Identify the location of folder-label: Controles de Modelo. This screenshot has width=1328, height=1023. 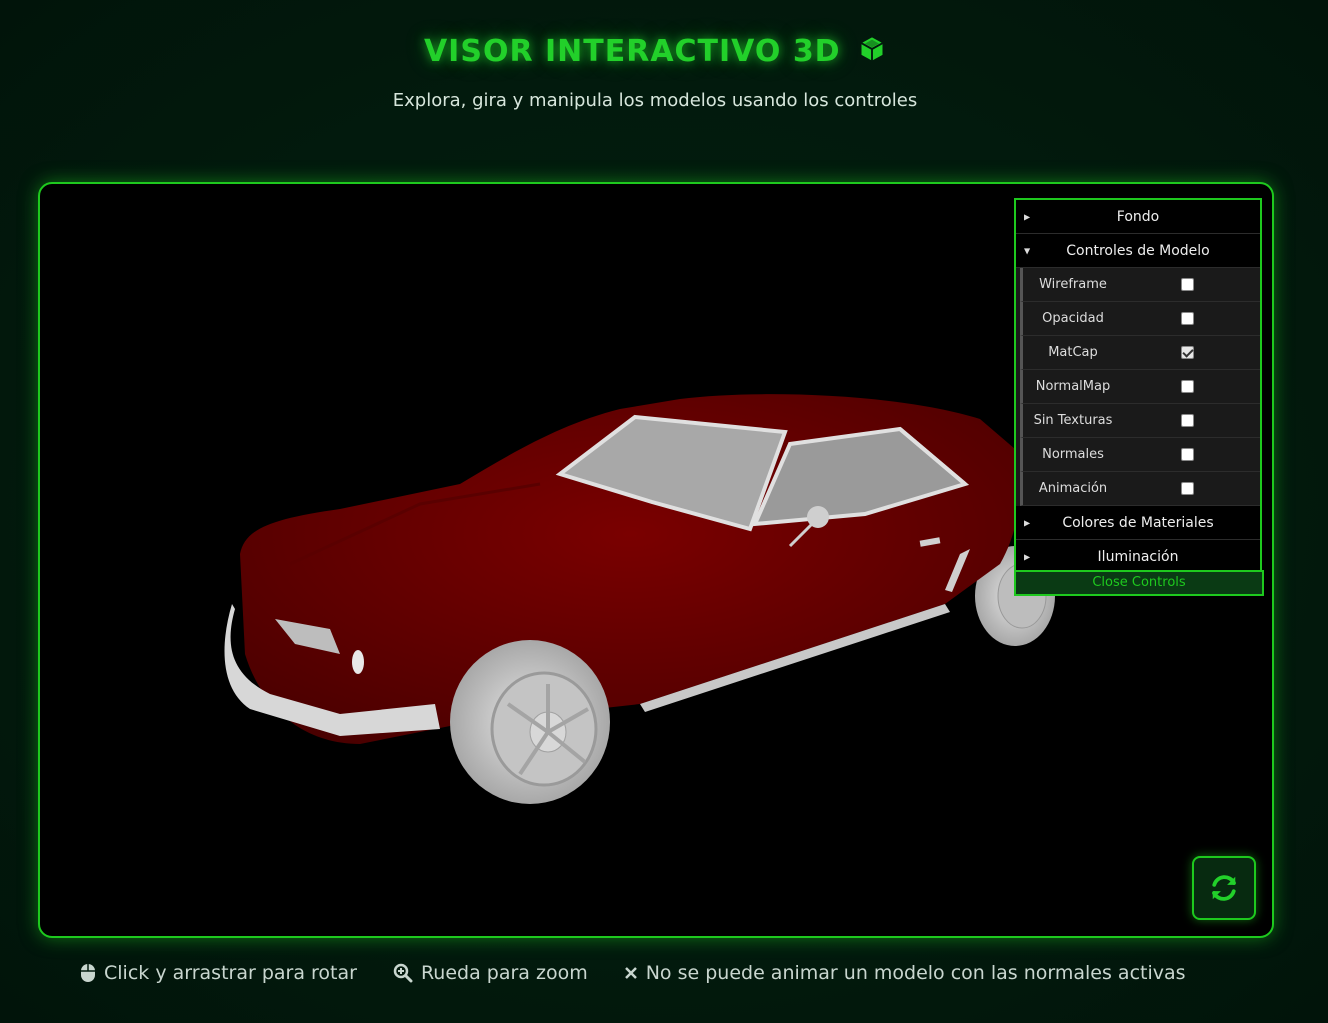
(1138, 250).